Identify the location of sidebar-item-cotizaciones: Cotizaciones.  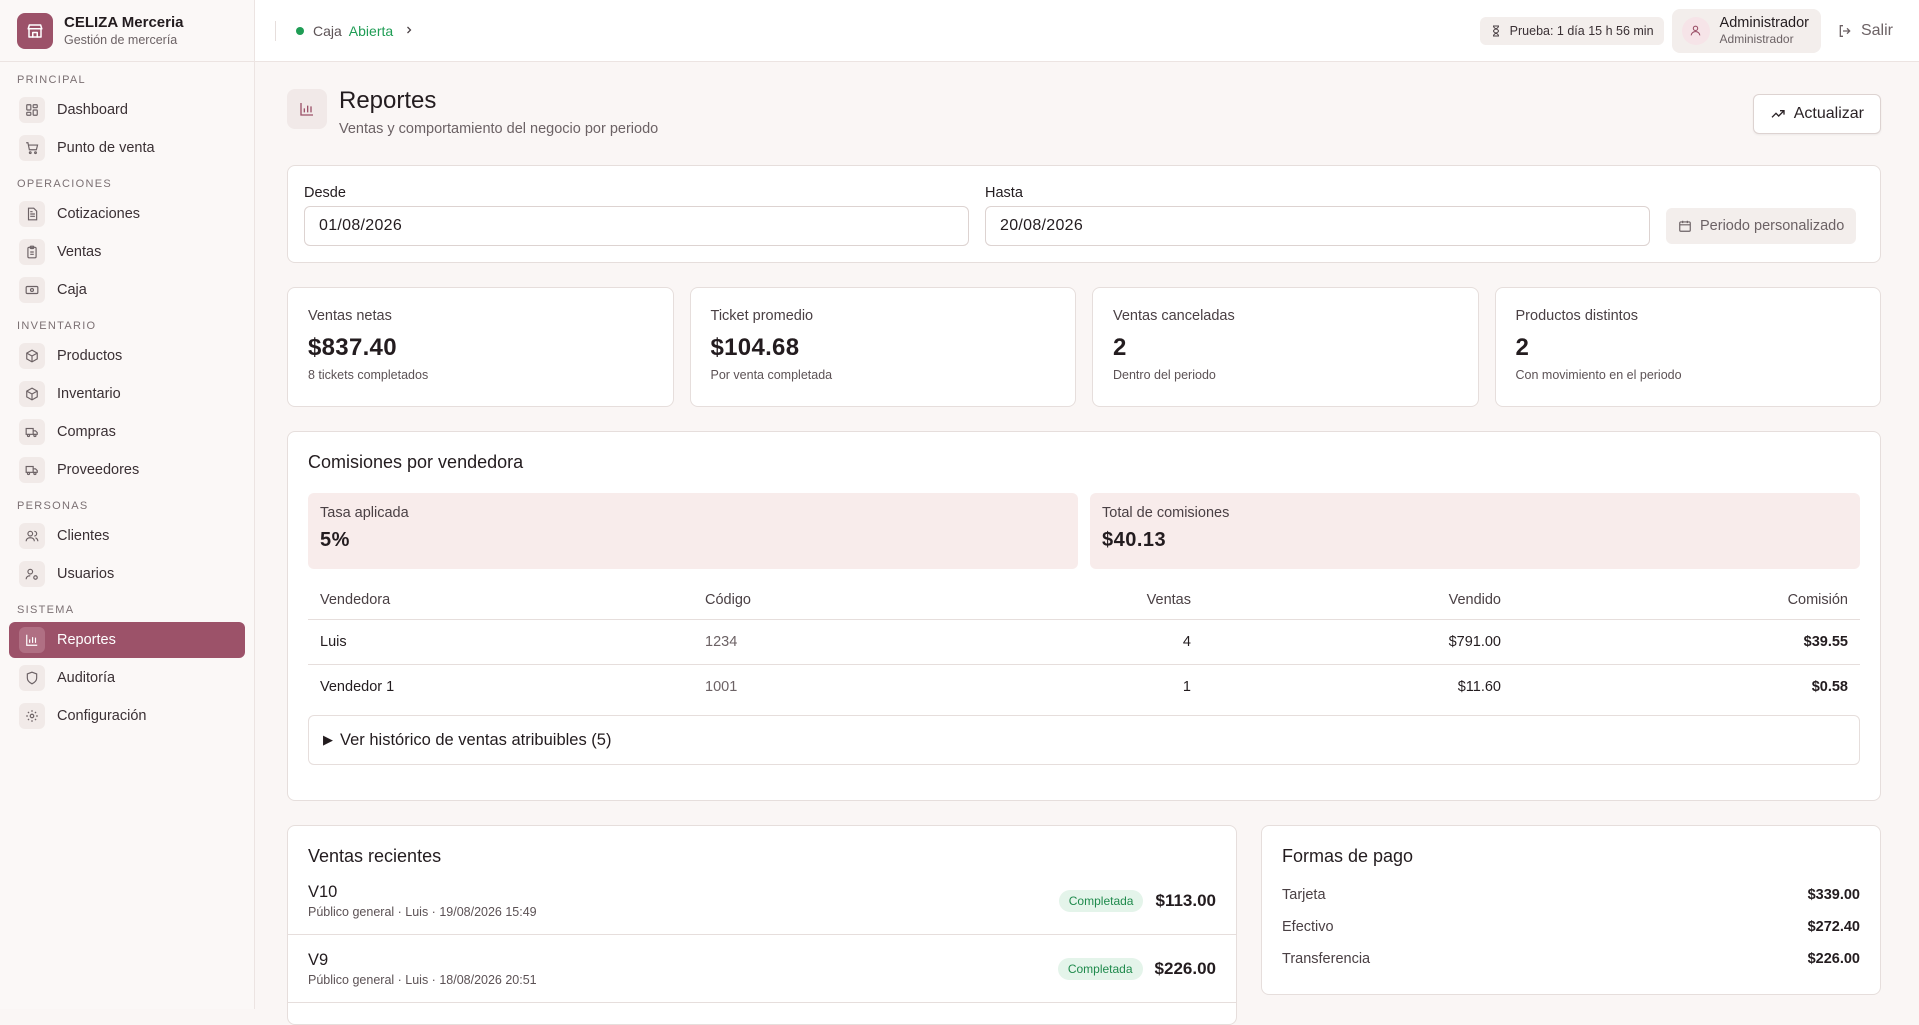
(127, 214).